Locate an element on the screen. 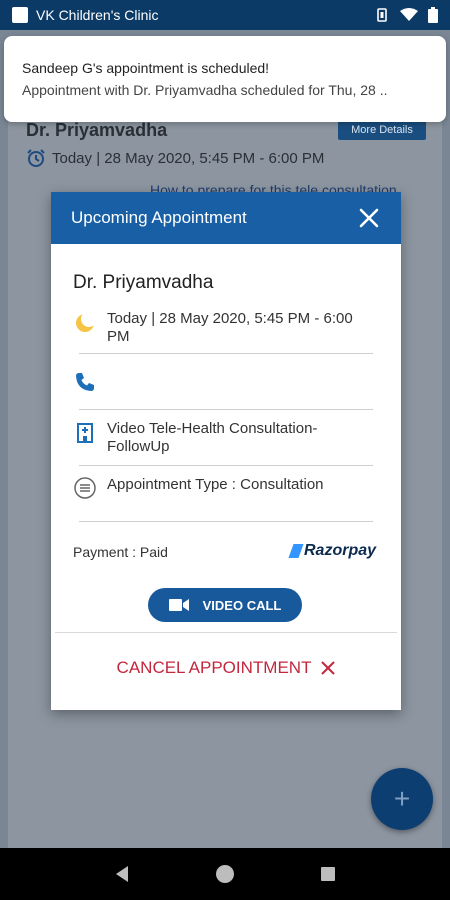 The width and height of the screenshot is (450, 900). video-call-button: VIDEO CALL is located at coordinates (225, 605).